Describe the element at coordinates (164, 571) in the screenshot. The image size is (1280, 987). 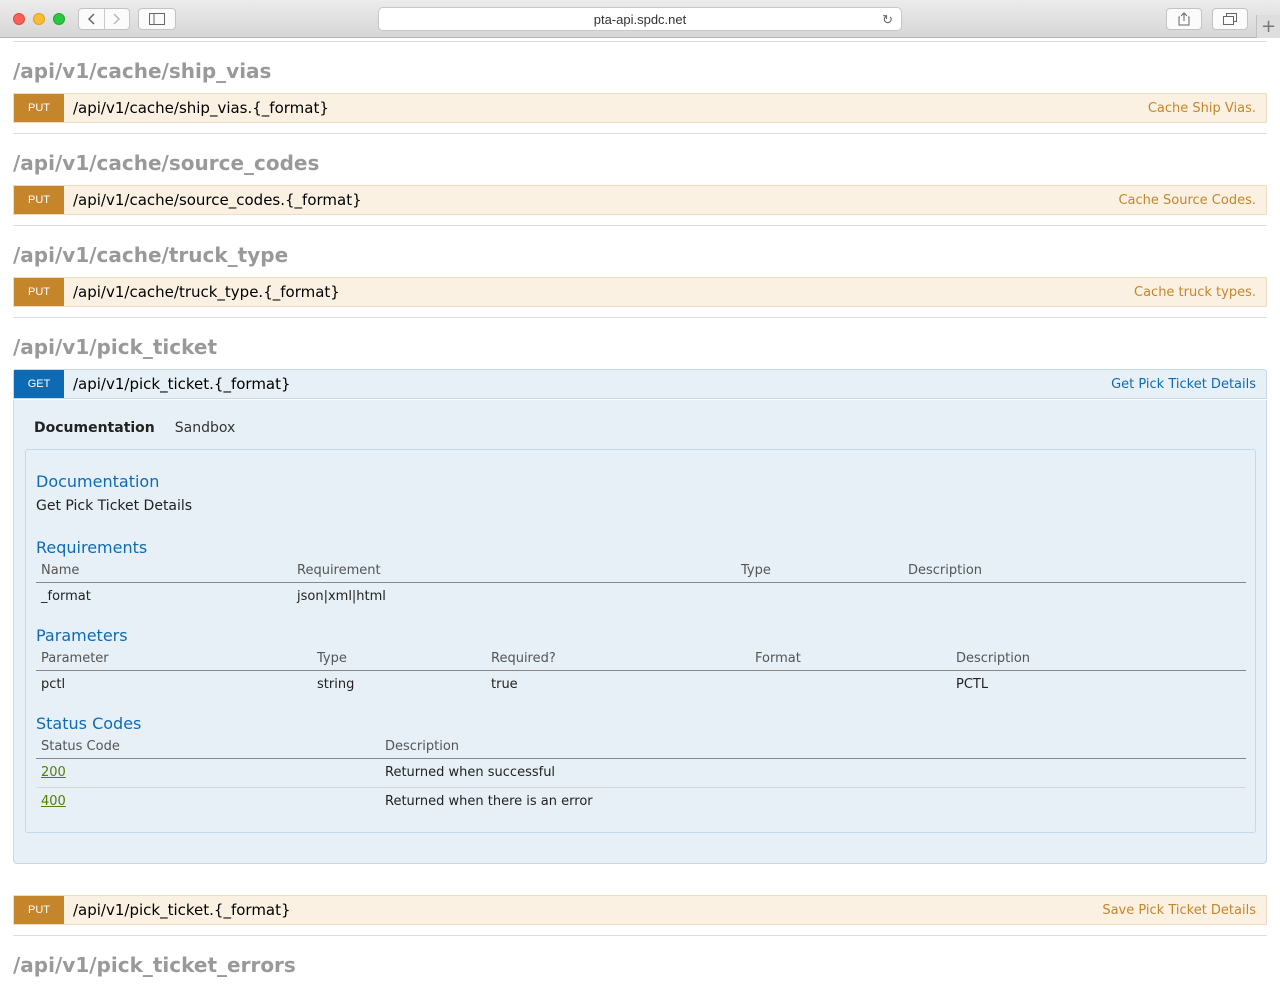
I see `column-header: Name` at that location.